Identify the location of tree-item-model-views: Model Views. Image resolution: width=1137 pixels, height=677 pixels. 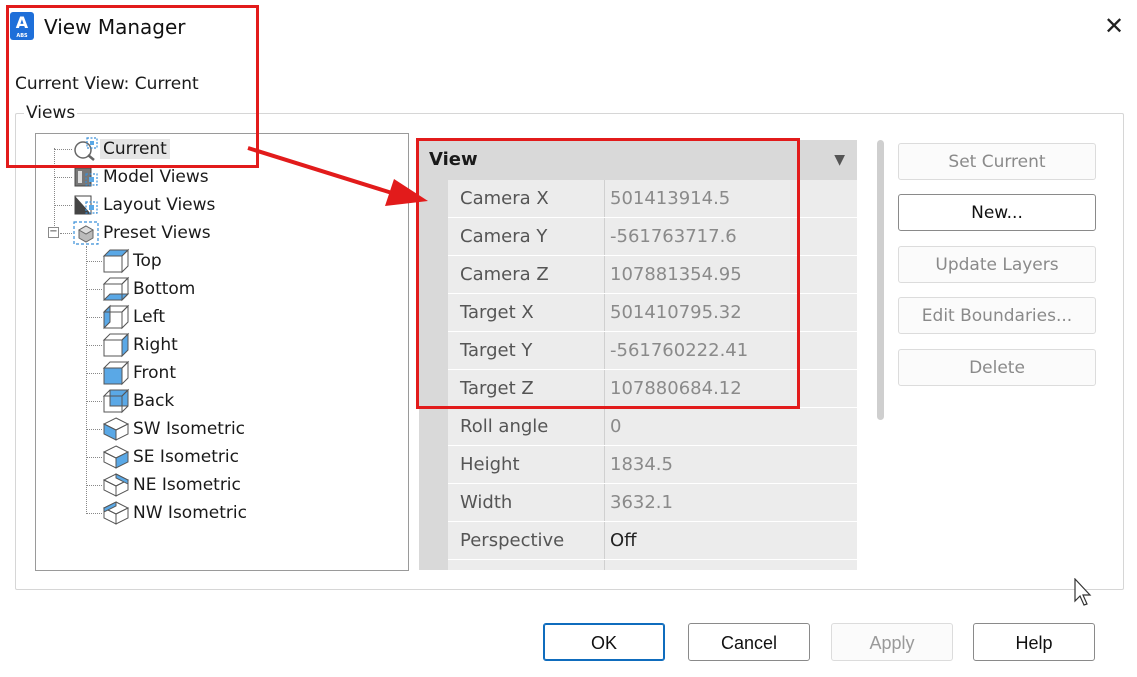
(142, 177).